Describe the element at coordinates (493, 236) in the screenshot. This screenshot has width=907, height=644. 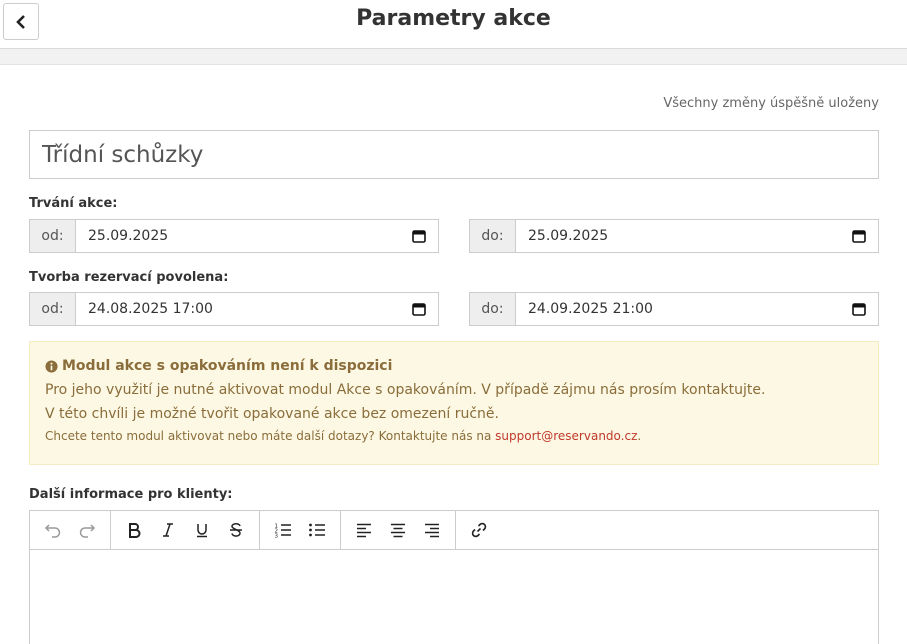
I see `duration-to-addon: do:` at that location.